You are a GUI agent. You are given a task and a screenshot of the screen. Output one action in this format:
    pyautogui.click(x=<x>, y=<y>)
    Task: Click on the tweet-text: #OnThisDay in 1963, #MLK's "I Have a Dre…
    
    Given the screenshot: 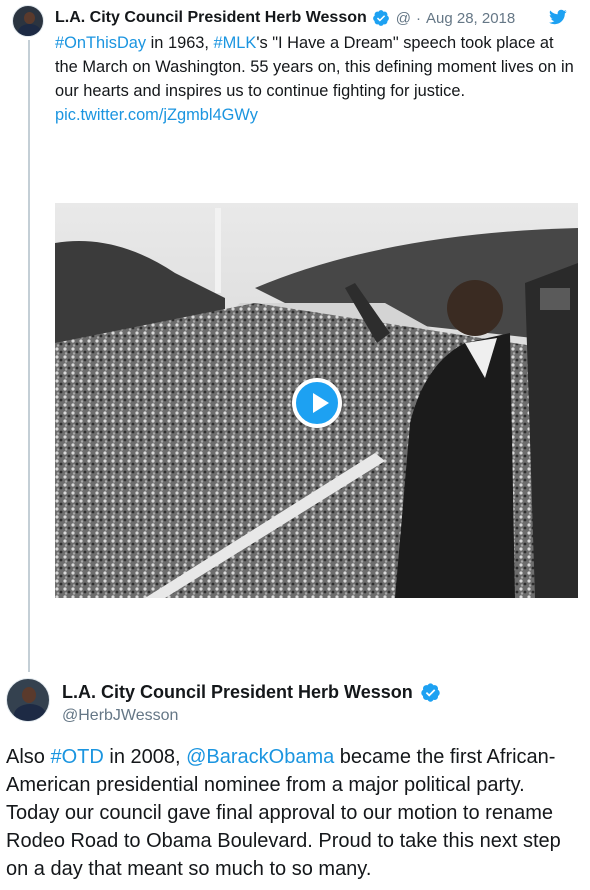 What is the action you would take?
    pyautogui.click(x=317, y=79)
    